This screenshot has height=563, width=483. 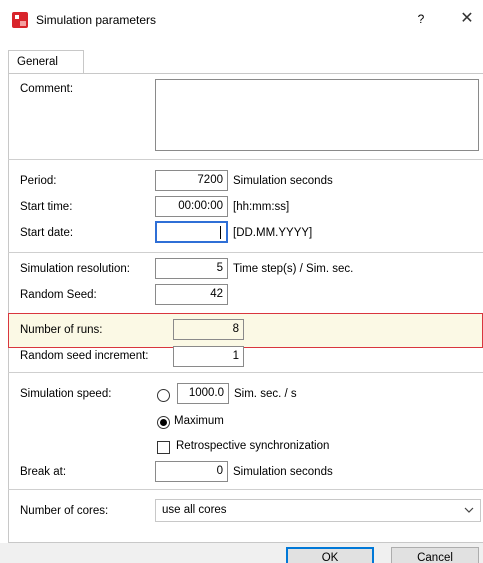 I want to click on resolution-input: 5, so click(x=191, y=268).